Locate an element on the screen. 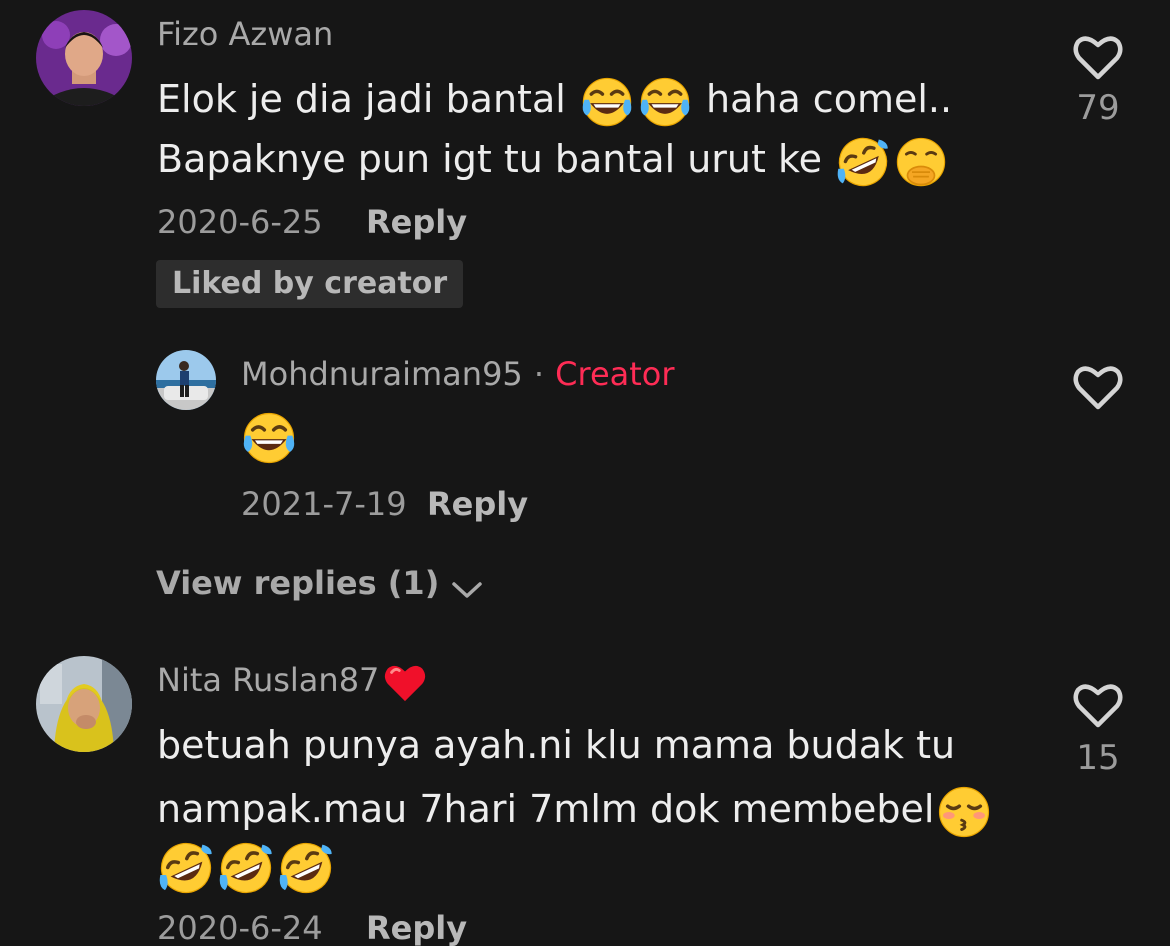 Image resolution: width=1170 pixels, height=946 pixels. view-replies-button: View replies (1) is located at coordinates (320, 583).